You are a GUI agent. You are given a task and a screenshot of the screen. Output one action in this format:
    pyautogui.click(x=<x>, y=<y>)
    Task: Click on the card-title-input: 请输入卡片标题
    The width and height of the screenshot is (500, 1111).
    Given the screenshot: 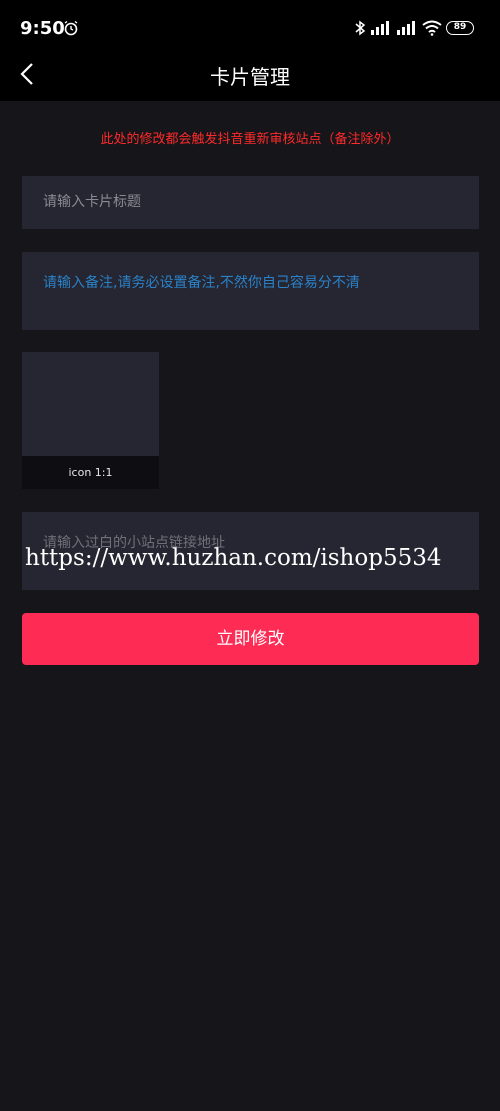 What is the action you would take?
    pyautogui.click(x=250, y=202)
    